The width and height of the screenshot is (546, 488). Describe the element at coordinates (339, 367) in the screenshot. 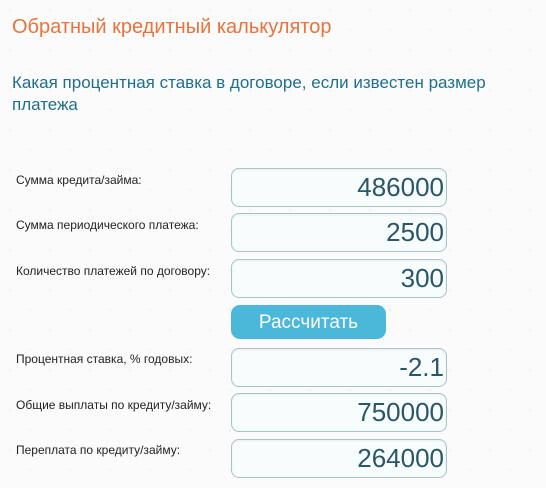

I see `interest-rate-field` at that location.